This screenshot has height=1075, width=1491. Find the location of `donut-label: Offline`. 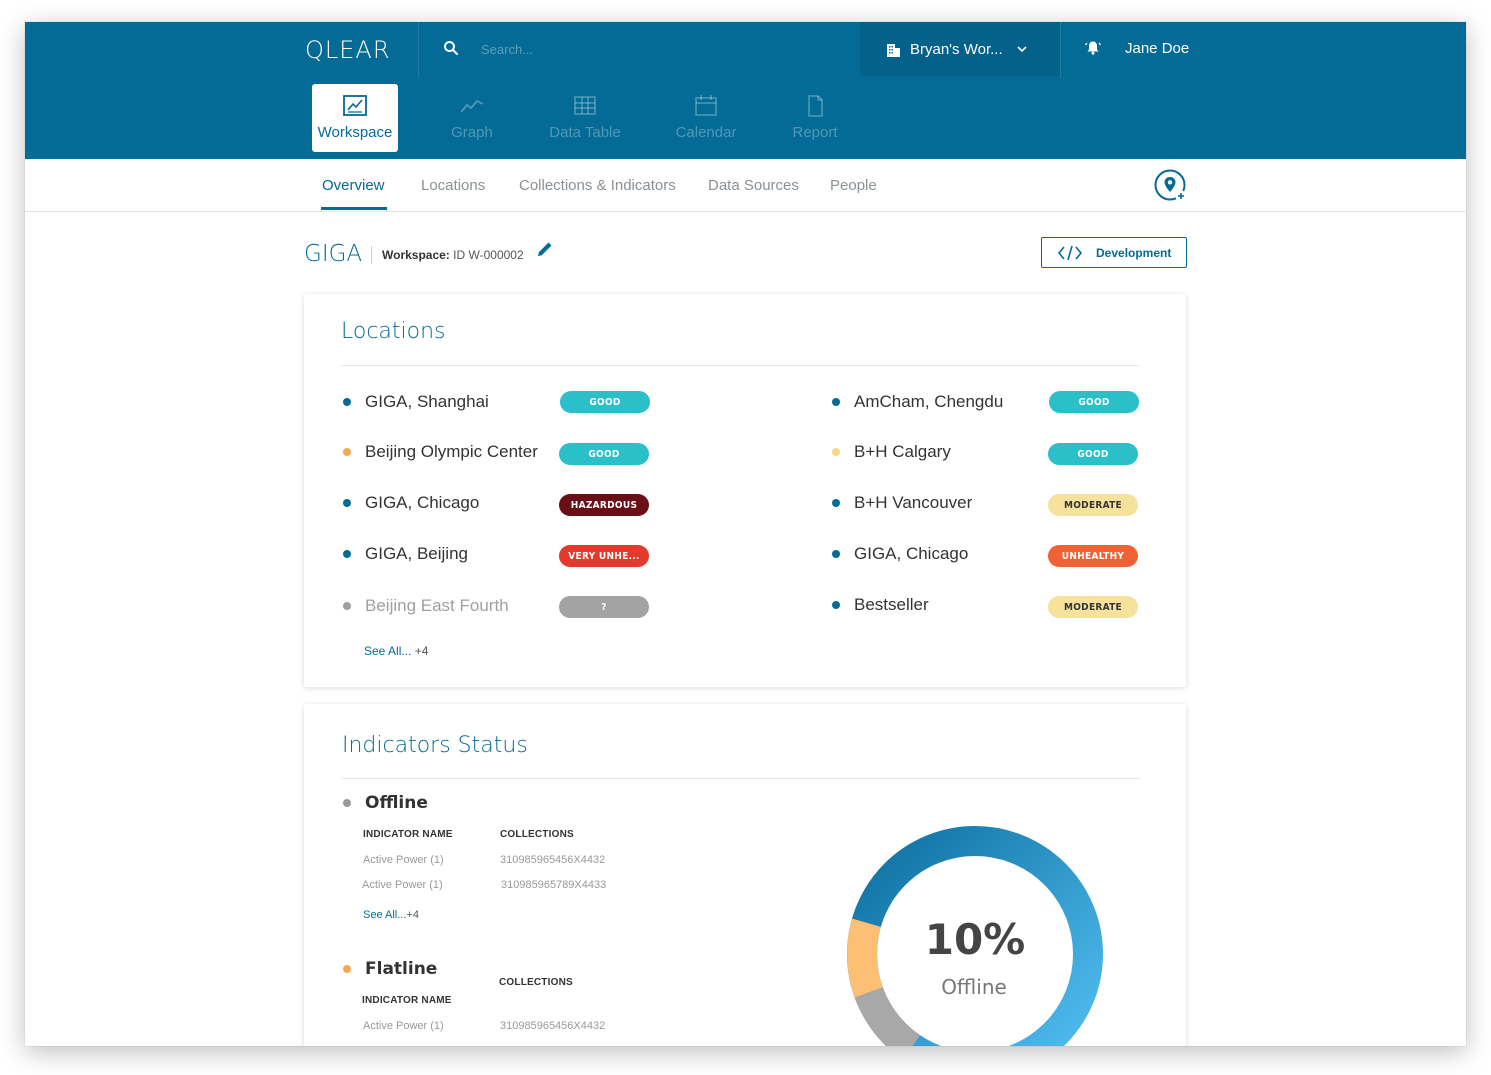

donut-label: Offline is located at coordinates (974, 987).